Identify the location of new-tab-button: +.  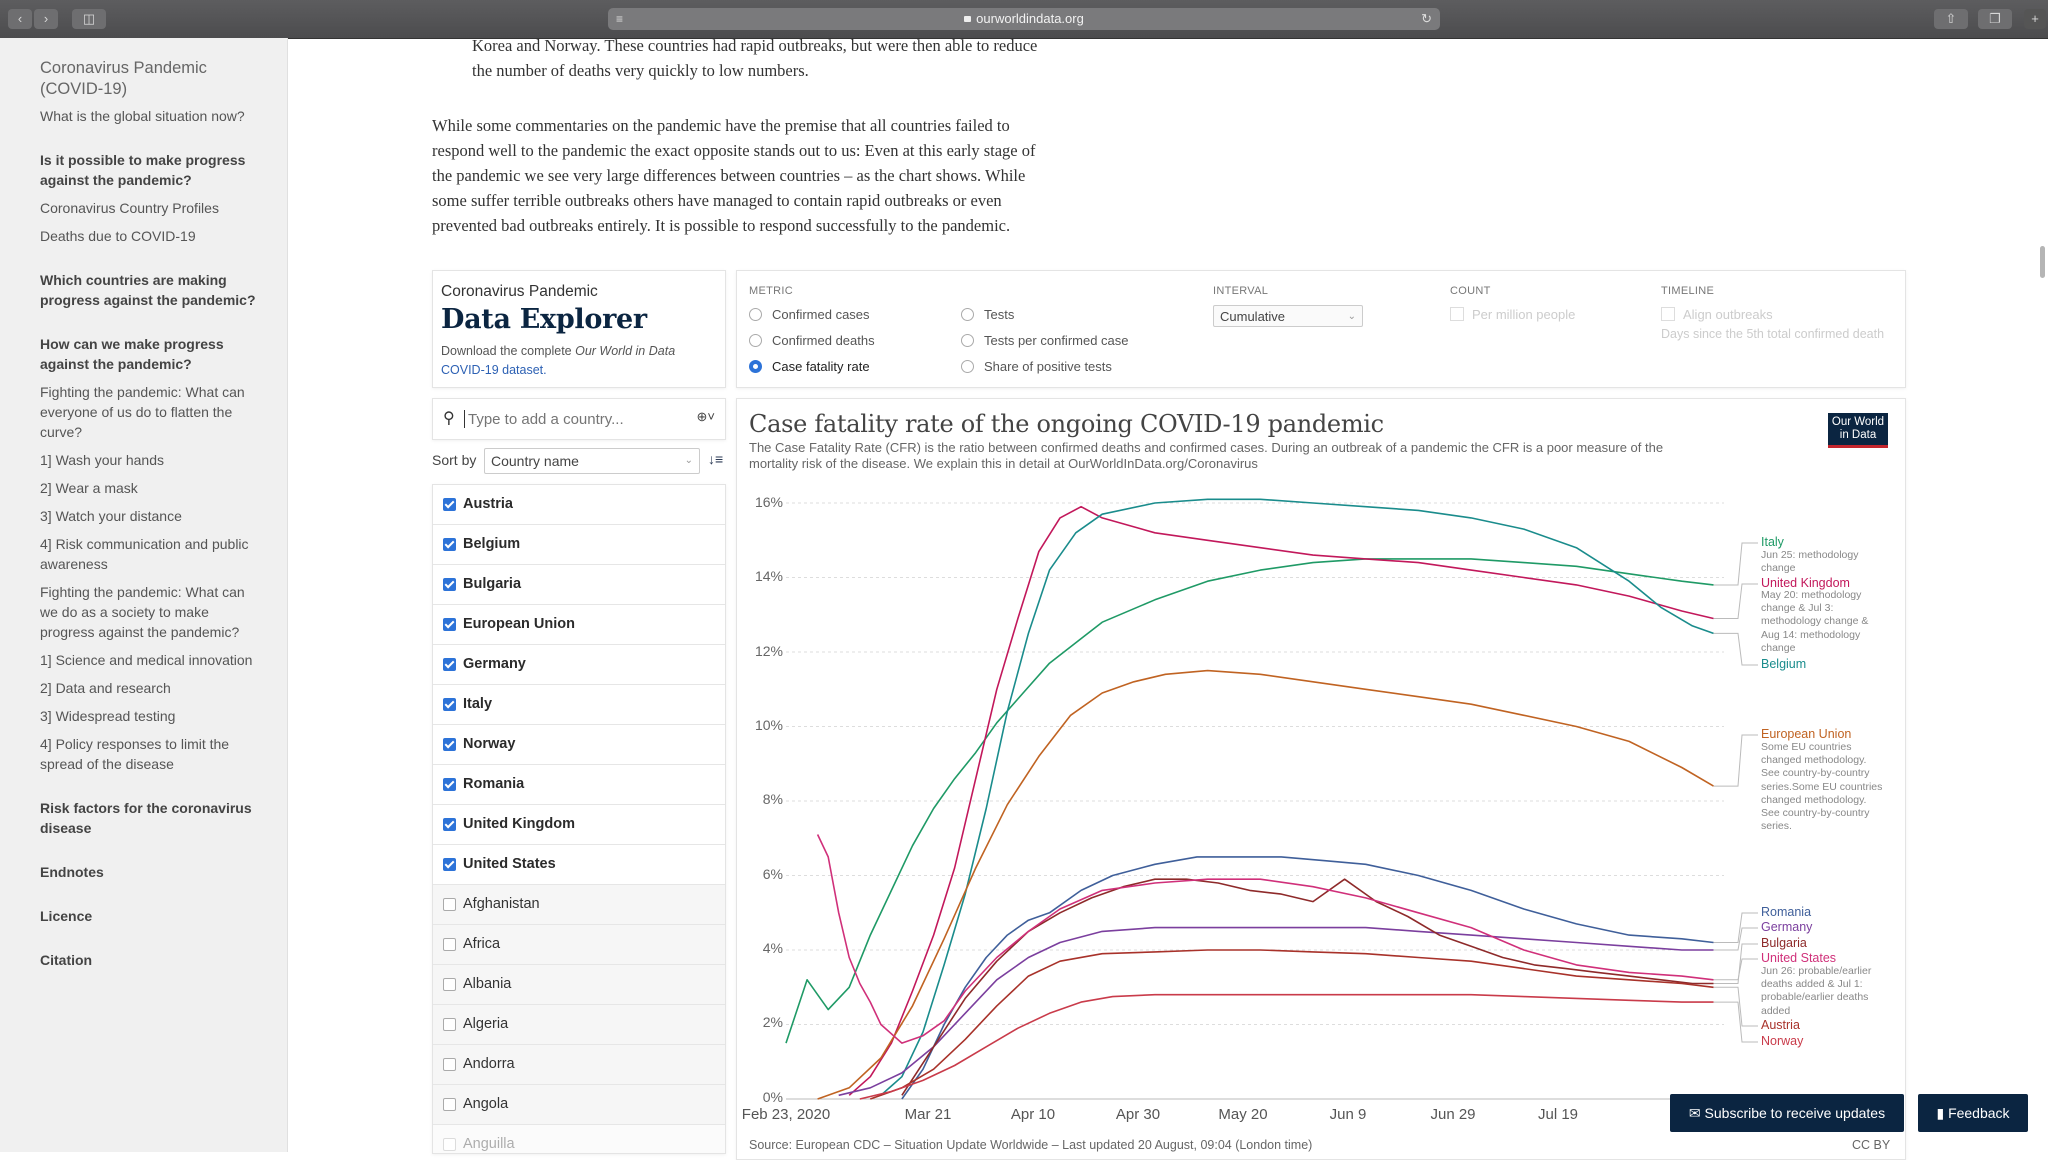
(2035, 19).